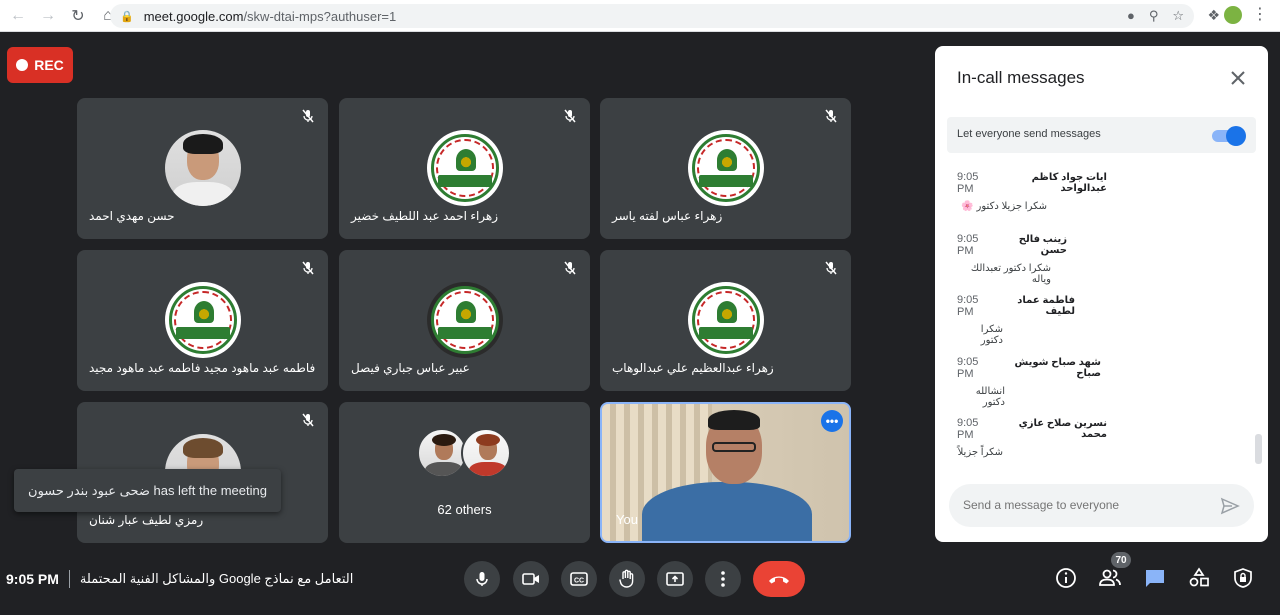  Describe the element at coordinates (1004, 206) in the screenshot. I see `message-text: شكرا جزيلا دكتور 🌸` at that location.